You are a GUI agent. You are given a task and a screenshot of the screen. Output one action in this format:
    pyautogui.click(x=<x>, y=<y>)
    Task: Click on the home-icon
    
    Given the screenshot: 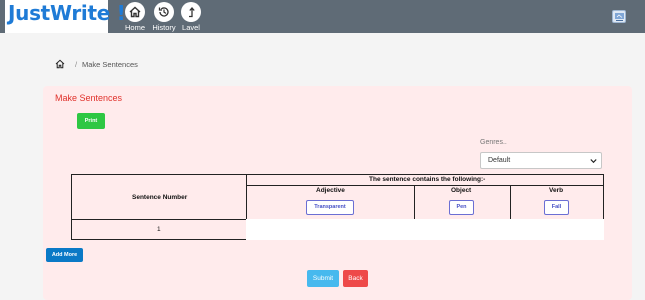 What is the action you would take?
    pyautogui.click(x=135, y=12)
    